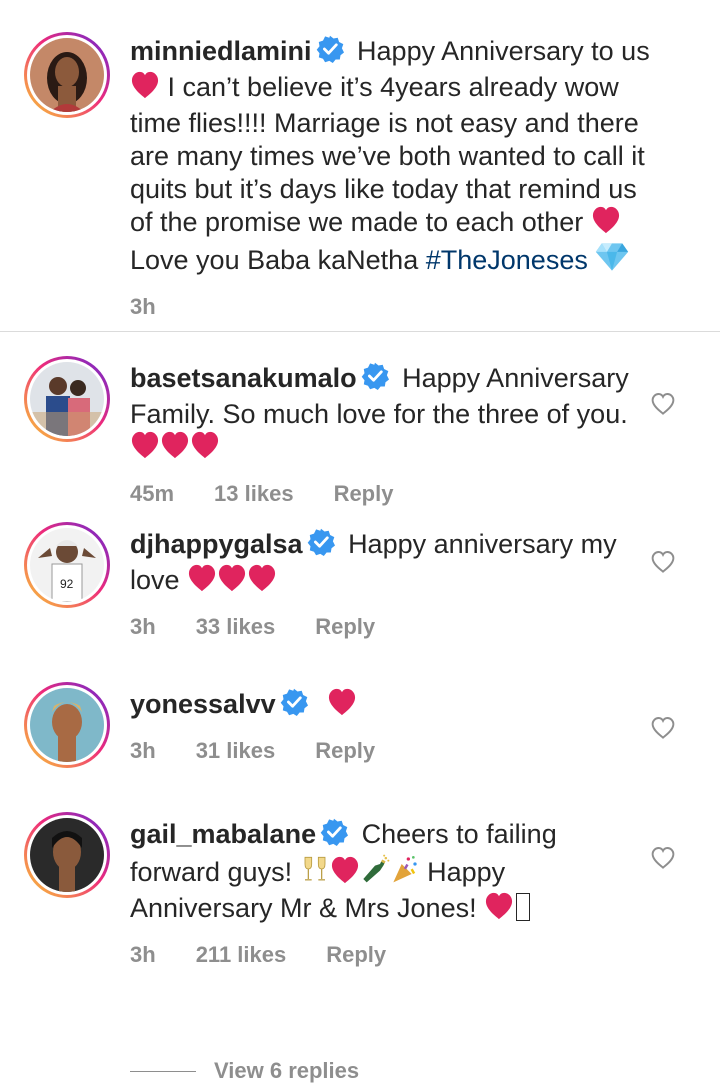 This screenshot has height=1084, width=720. Describe the element at coordinates (67, 584) in the screenshot. I see `svg-text: 92` at that location.